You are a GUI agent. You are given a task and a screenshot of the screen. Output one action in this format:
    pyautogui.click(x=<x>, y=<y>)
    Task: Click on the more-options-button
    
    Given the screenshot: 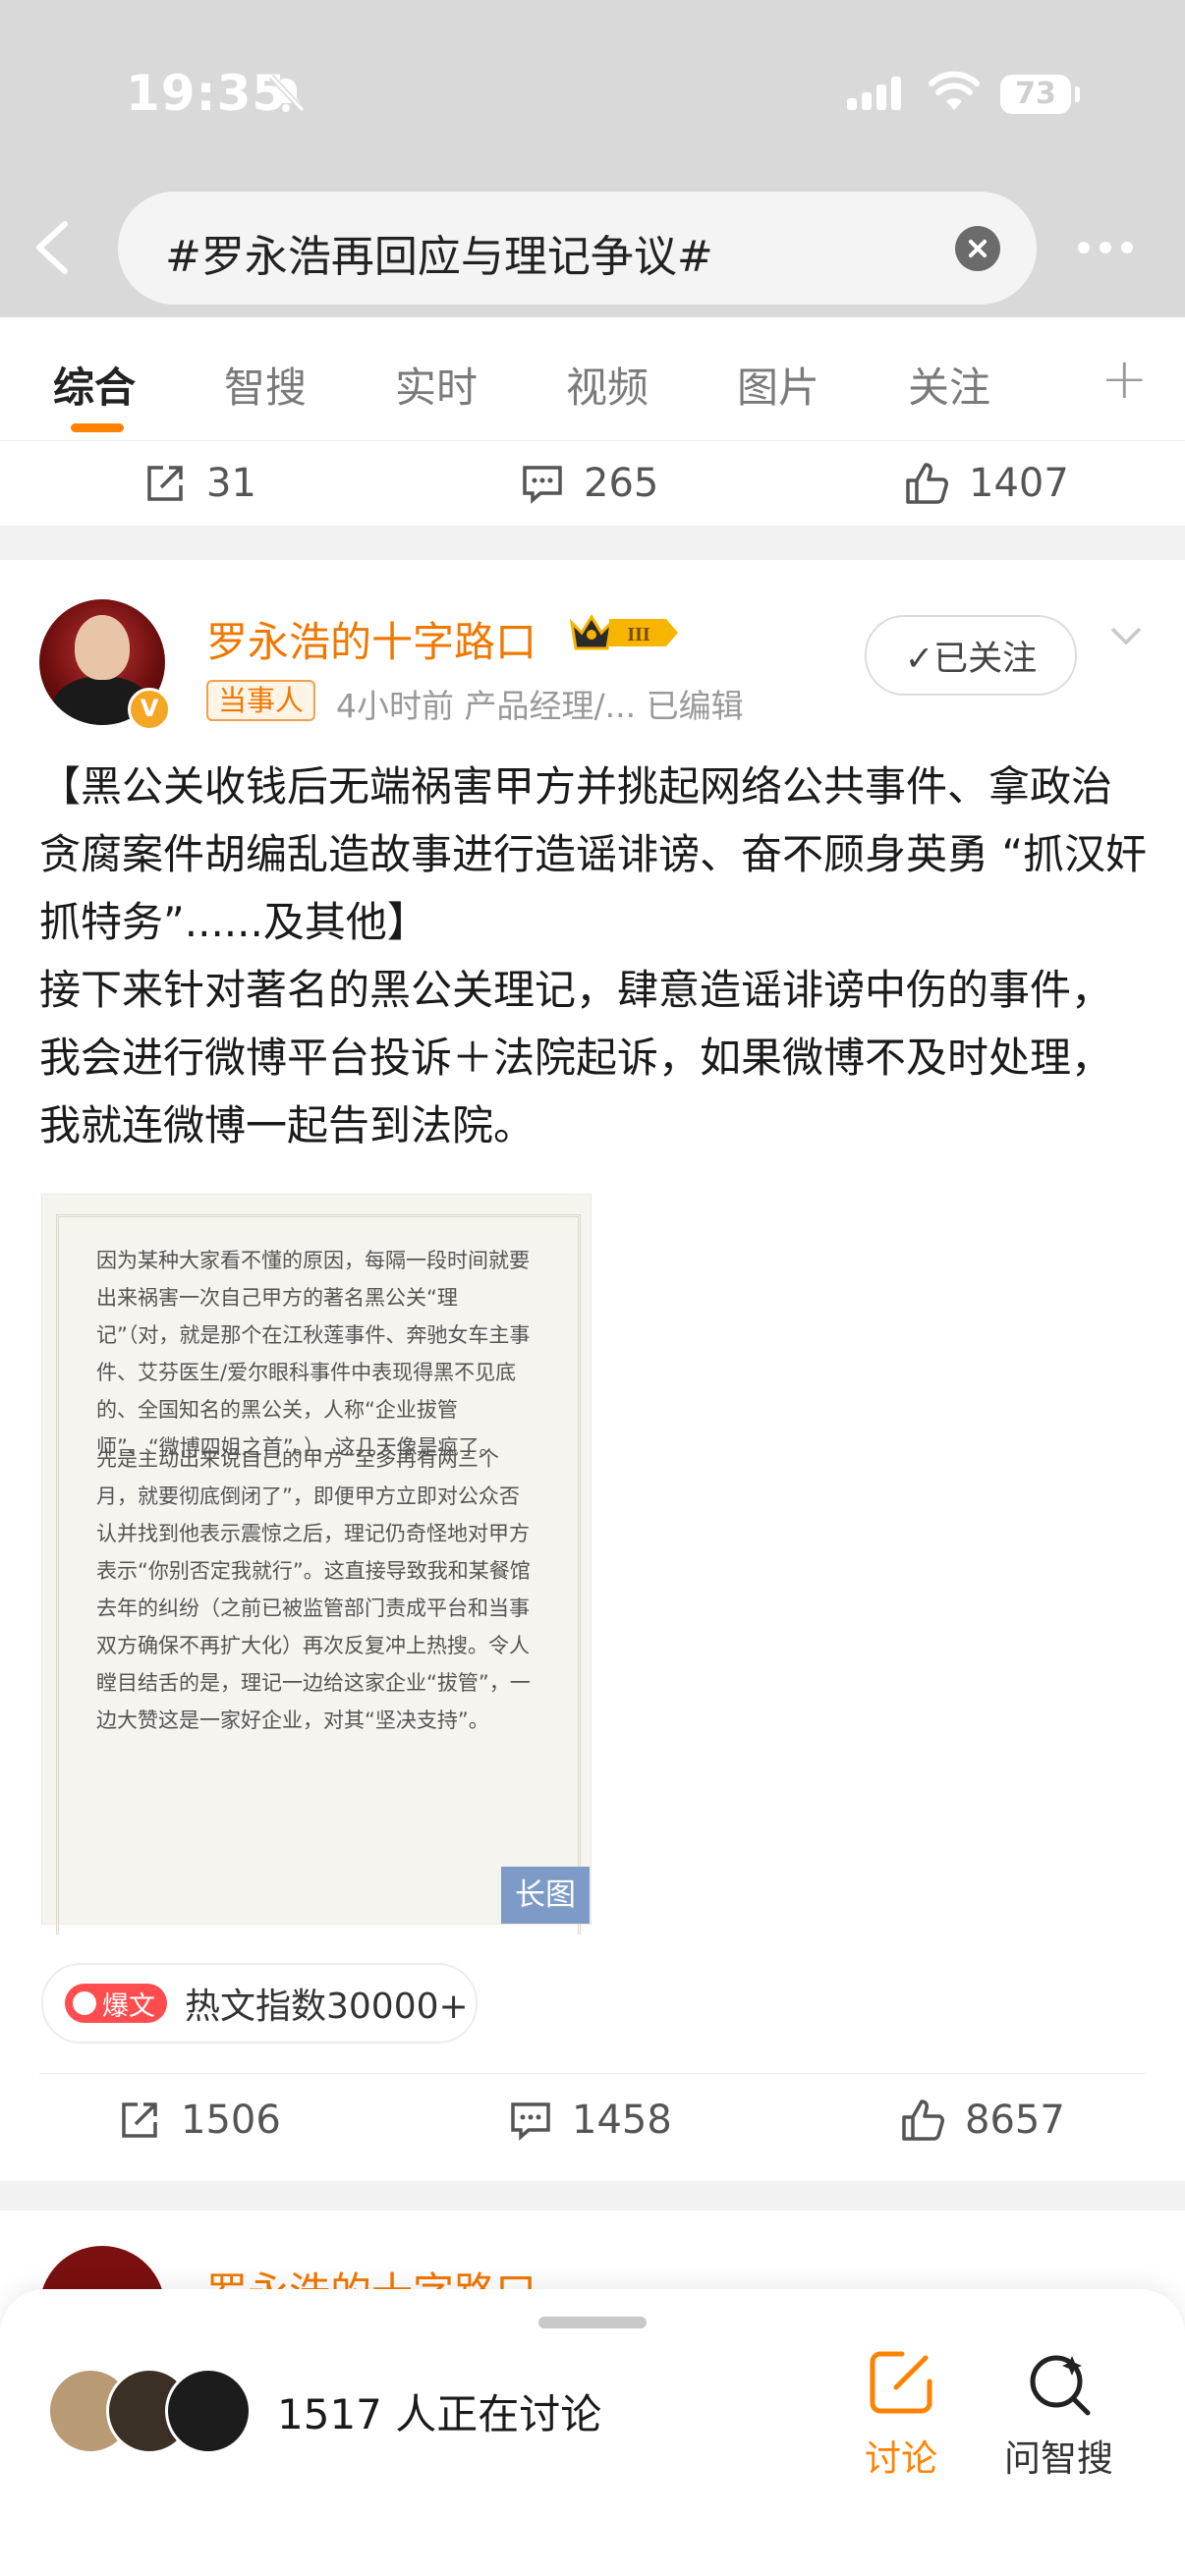 What is the action you would take?
    pyautogui.click(x=1111, y=248)
    